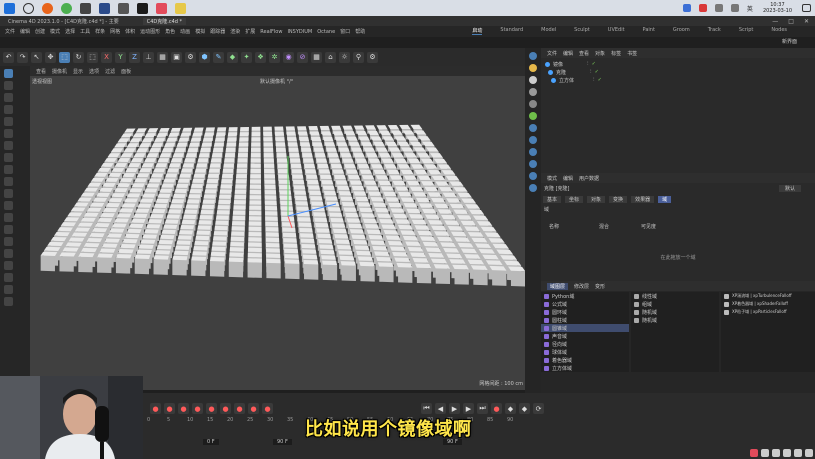  What do you see at coordinates (120, 57) in the screenshot?
I see `y-axis-icon: Y` at bounding box center [120, 57].